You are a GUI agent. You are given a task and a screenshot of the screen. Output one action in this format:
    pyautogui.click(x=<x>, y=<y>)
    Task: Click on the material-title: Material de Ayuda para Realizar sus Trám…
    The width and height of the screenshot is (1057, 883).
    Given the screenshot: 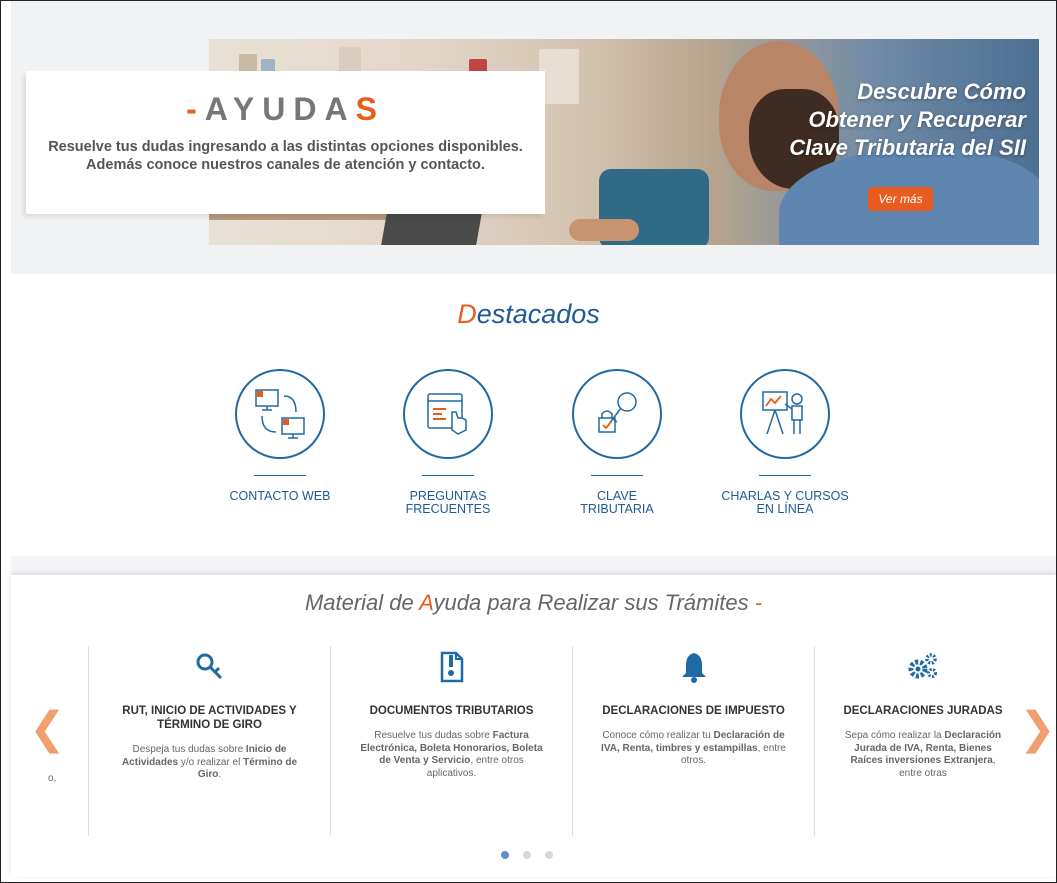 What is the action you would take?
    pyautogui.click(x=533, y=603)
    